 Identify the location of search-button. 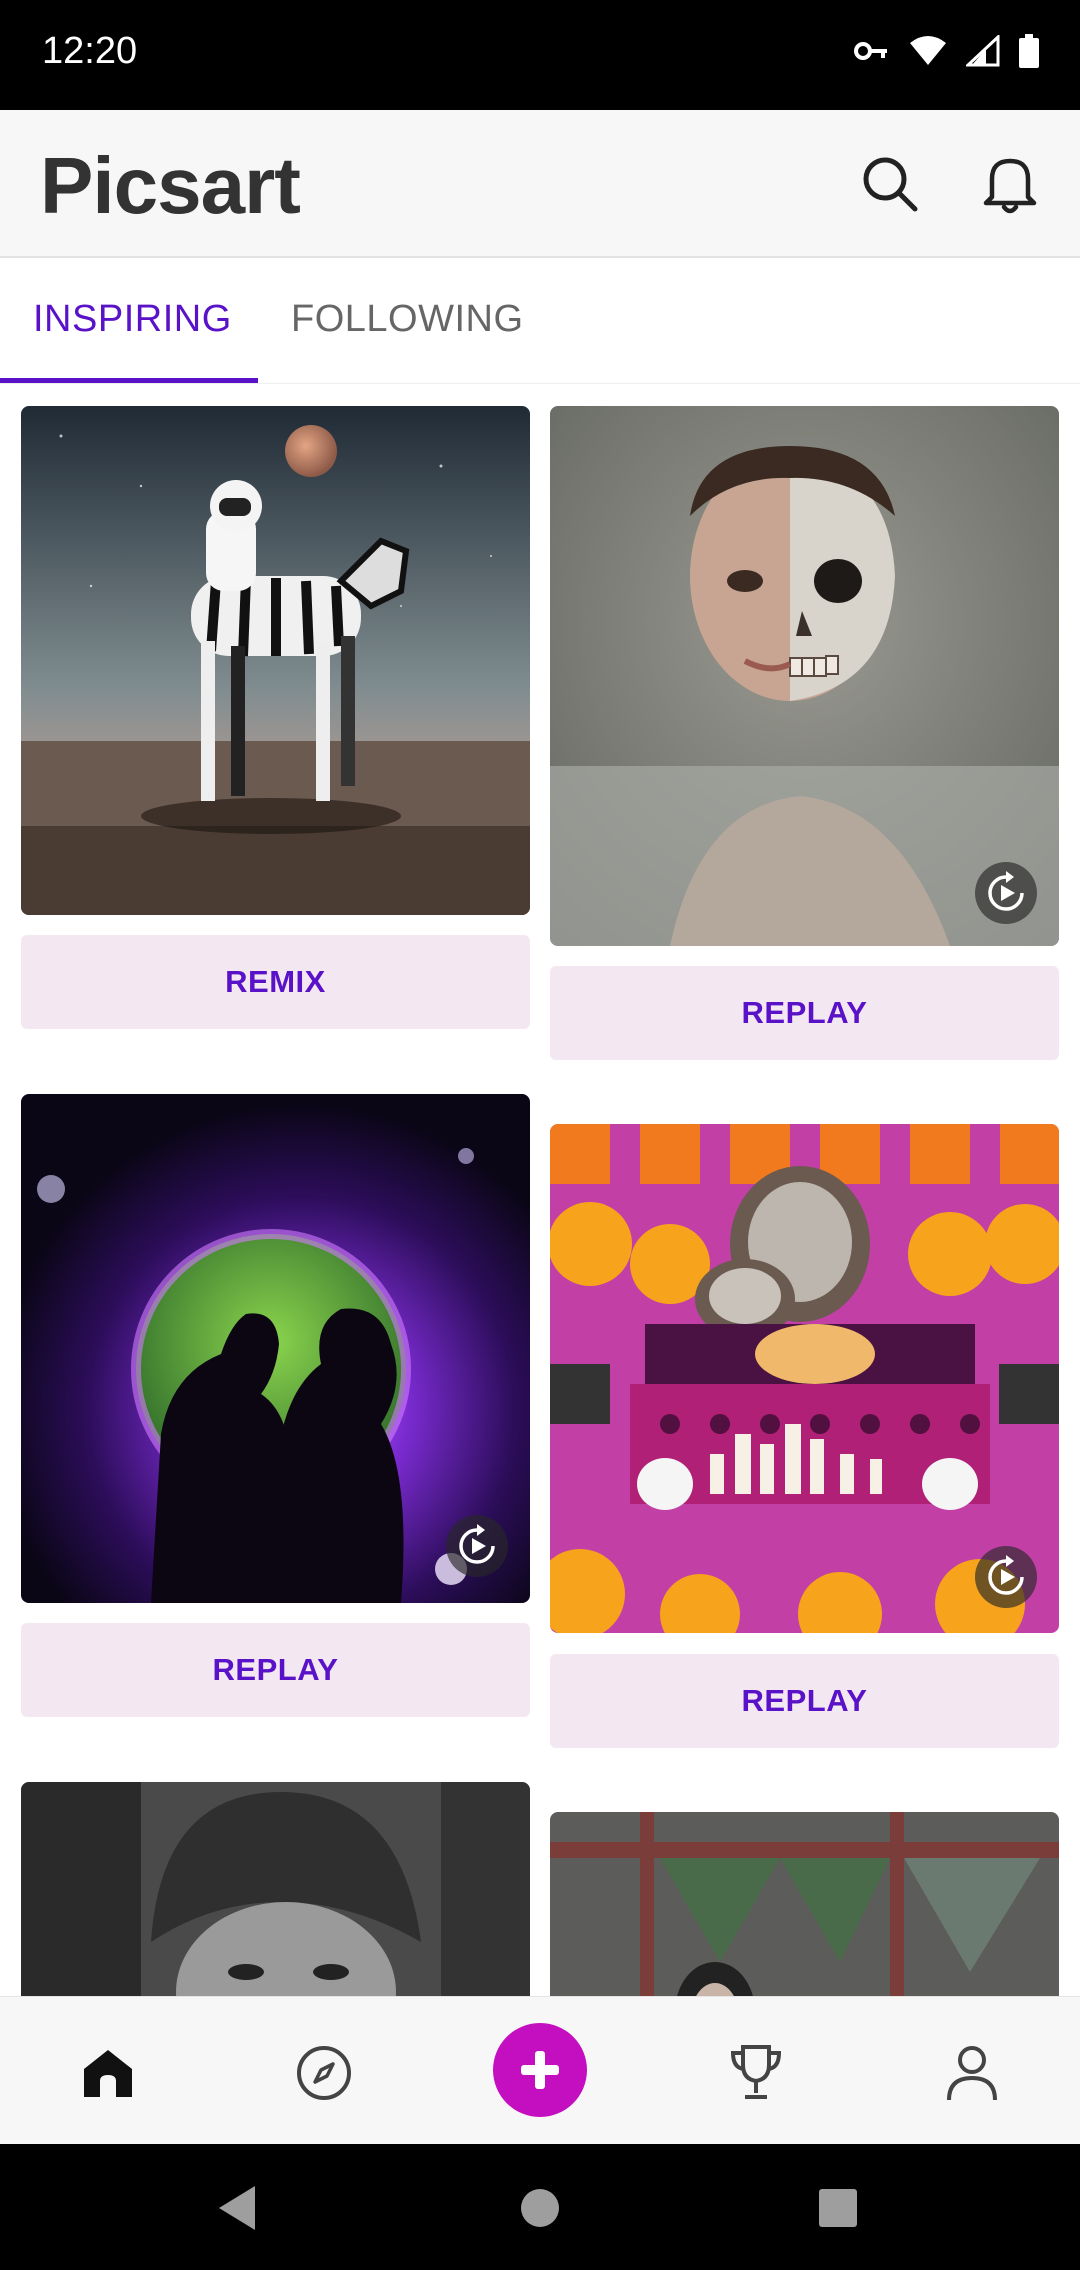
(890, 184).